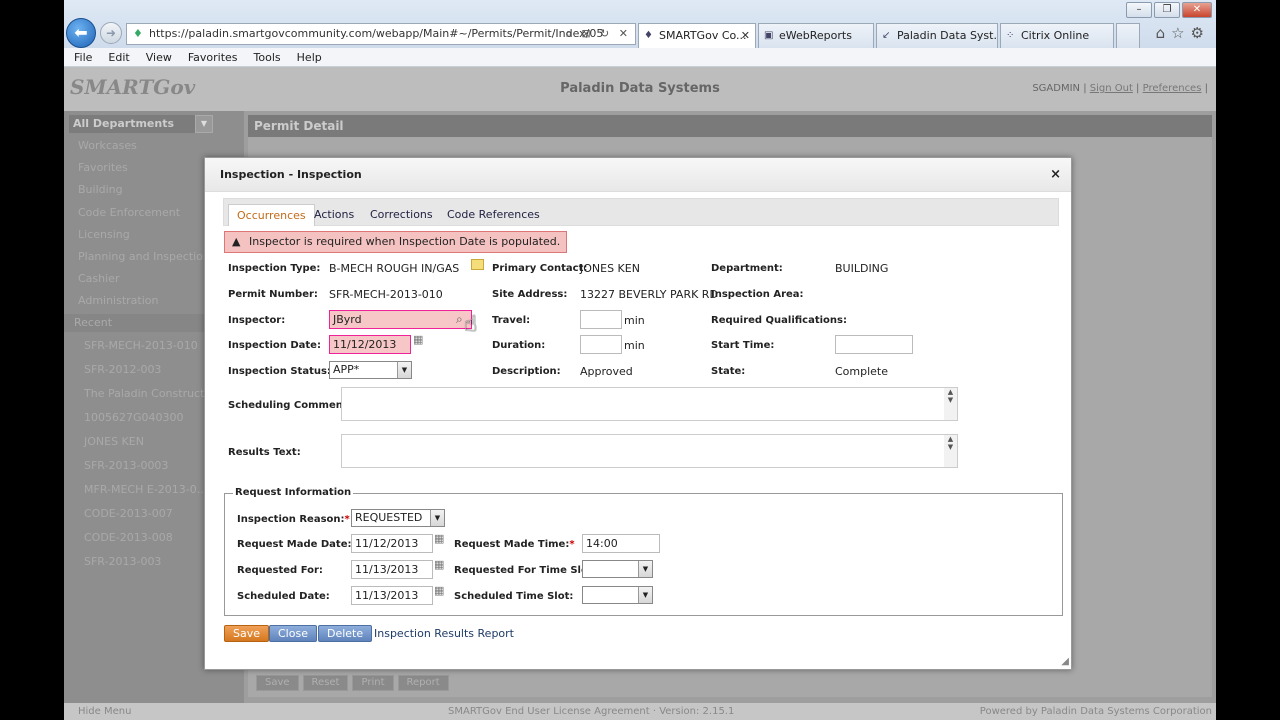 The height and width of the screenshot is (720, 1280). Describe the element at coordinates (293, 633) in the screenshot. I see `close-button: Close` at that location.